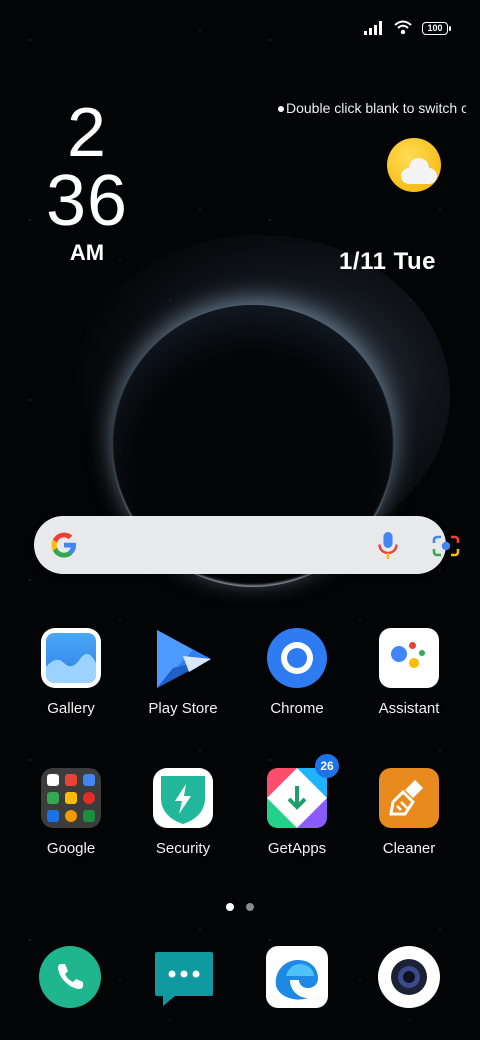 The width and height of the screenshot is (480, 1040). I want to click on app-folder-google: Google, so click(71, 812).